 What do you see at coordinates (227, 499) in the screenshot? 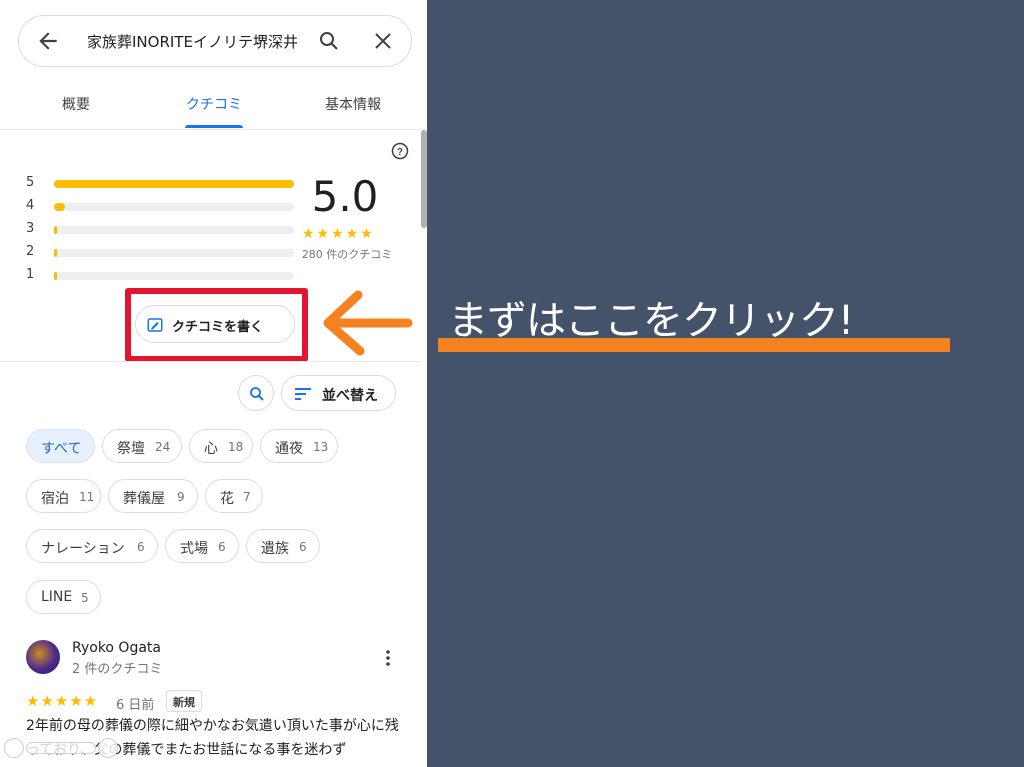
I see `chip-label: 花` at bounding box center [227, 499].